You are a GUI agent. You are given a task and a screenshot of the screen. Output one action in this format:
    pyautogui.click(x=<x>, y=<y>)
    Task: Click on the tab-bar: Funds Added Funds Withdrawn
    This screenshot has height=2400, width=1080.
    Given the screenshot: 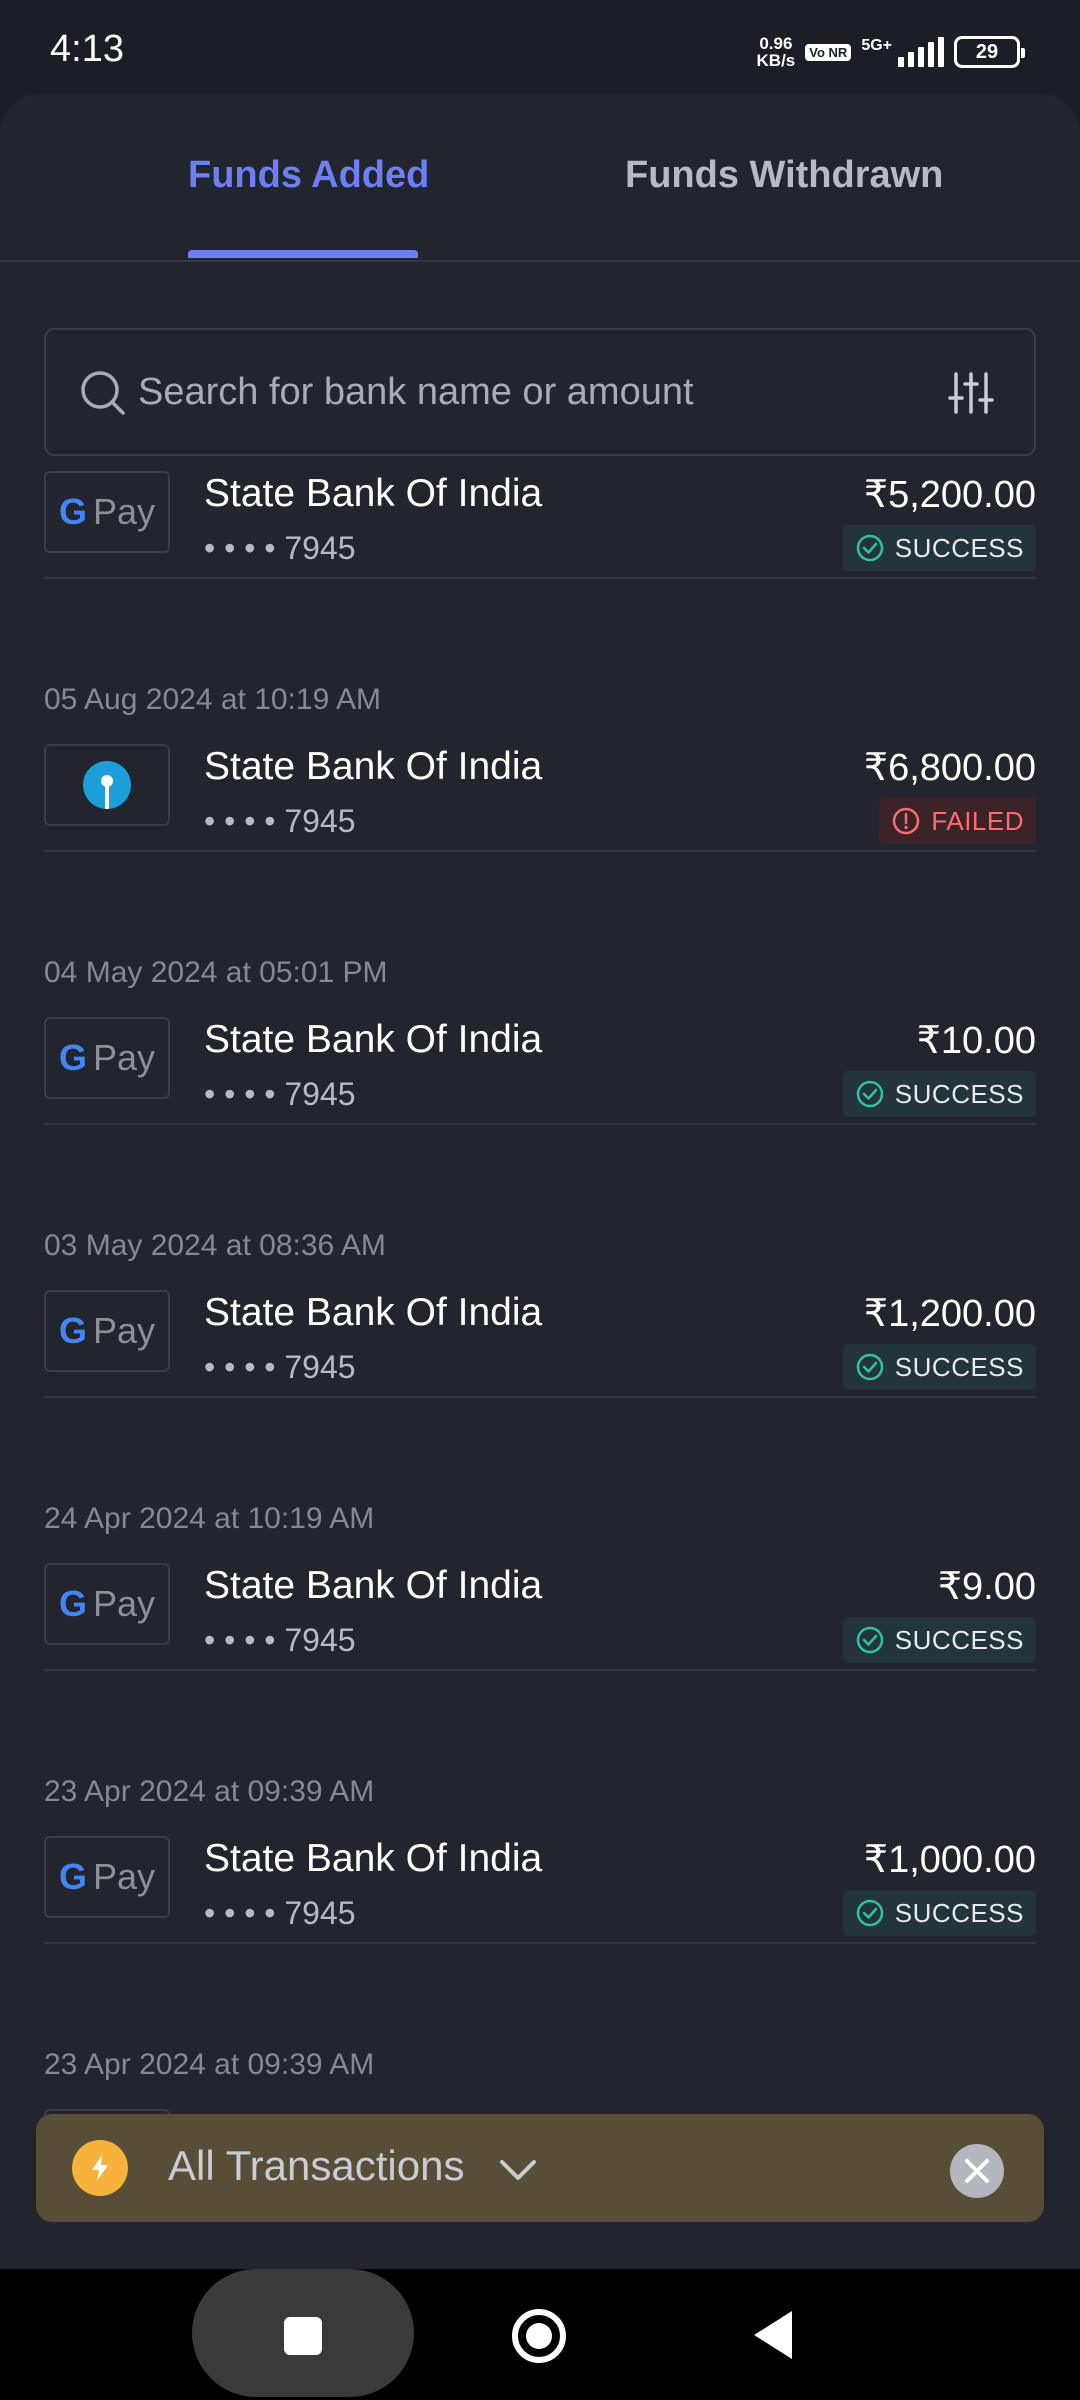 What is the action you would take?
    pyautogui.click(x=540, y=178)
    